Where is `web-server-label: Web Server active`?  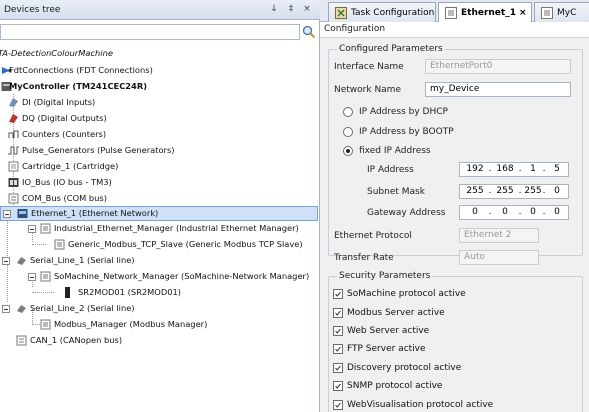
web-server-label: Web Server active is located at coordinates (388, 331).